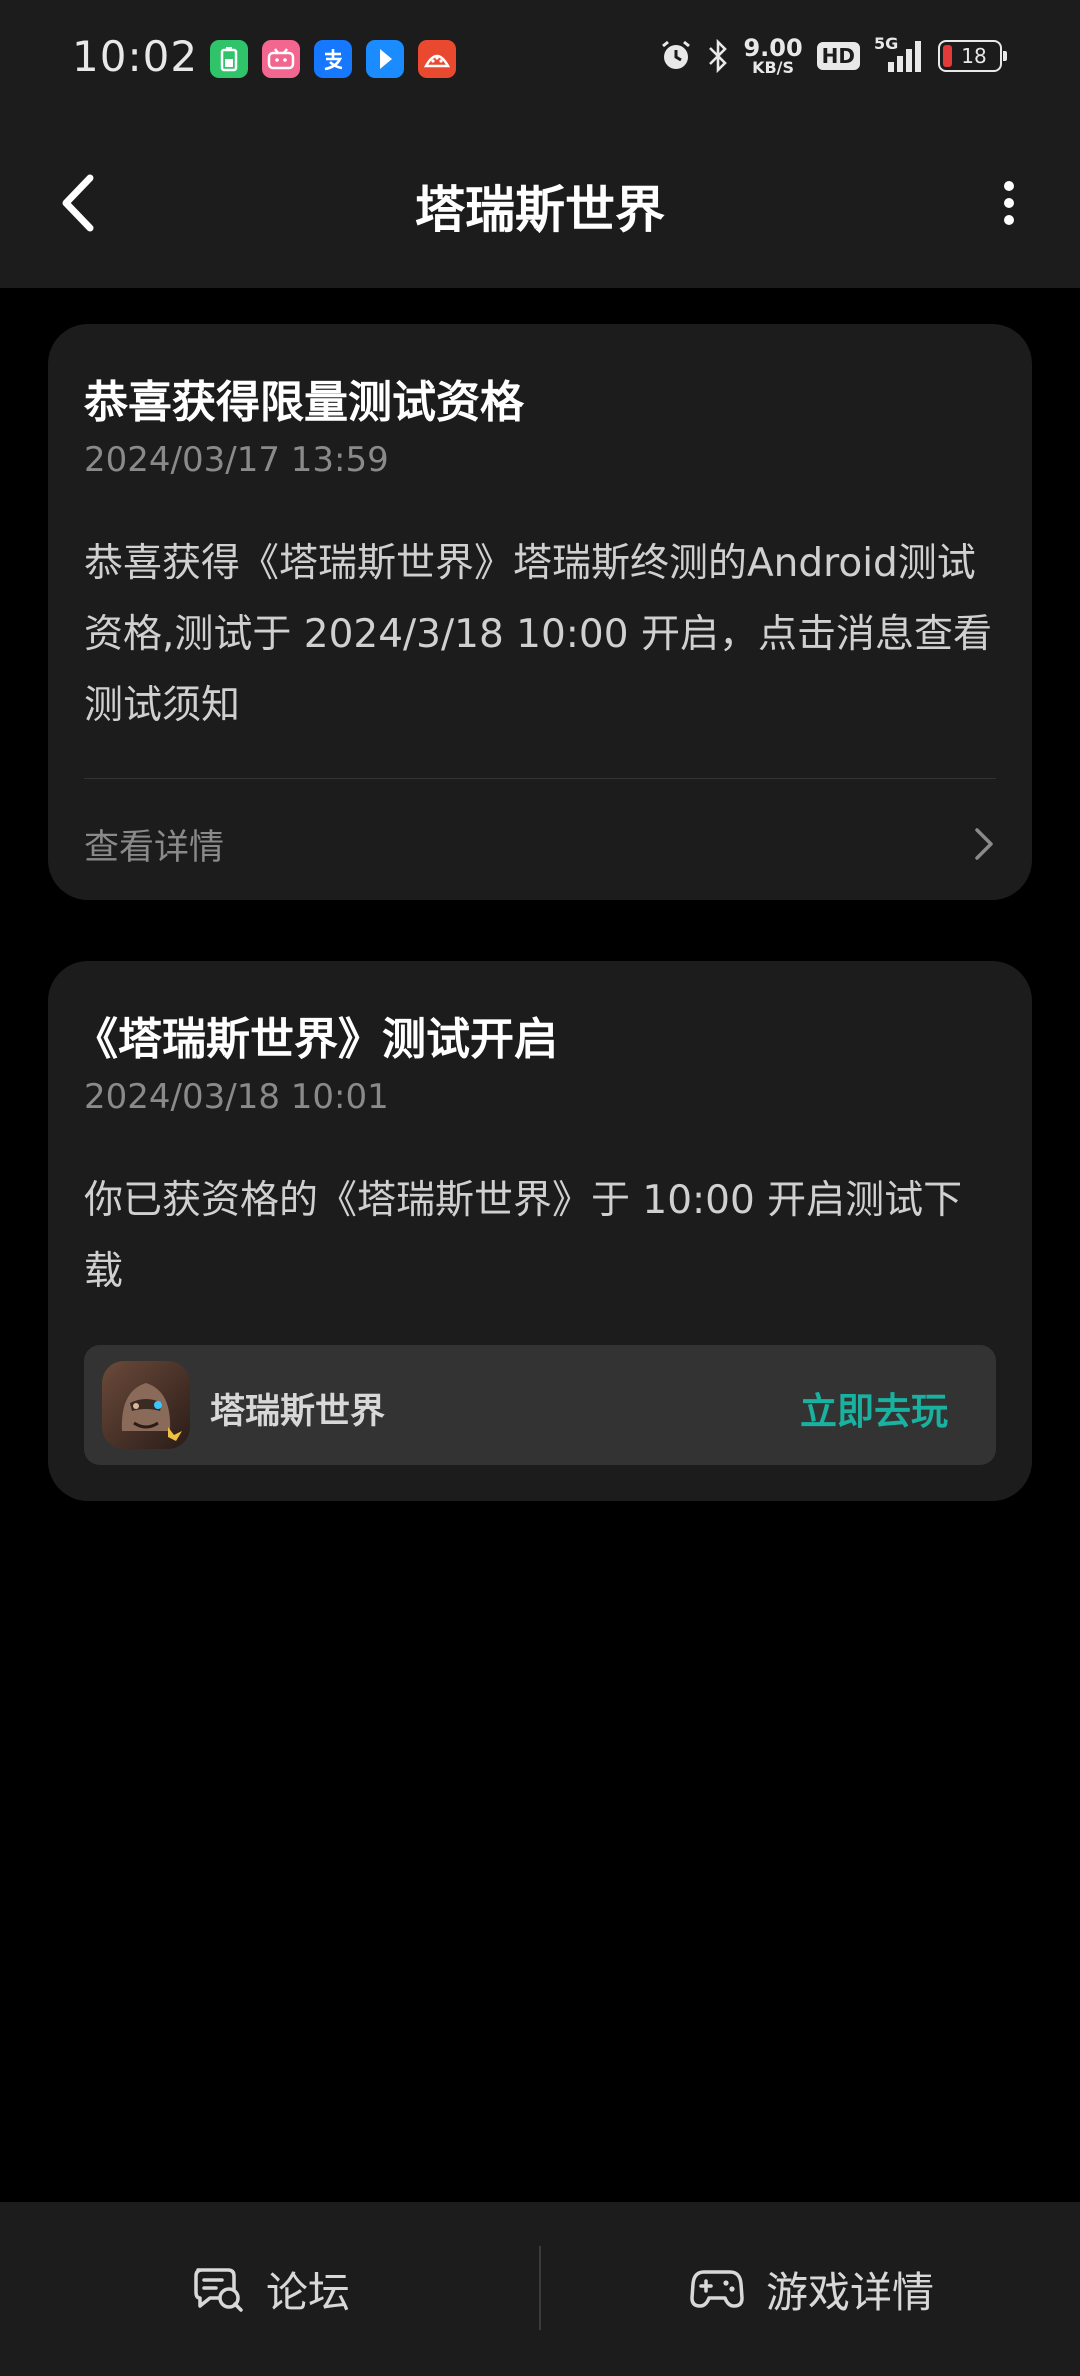 The image size is (1080, 2376). What do you see at coordinates (298, 1412) in the screenshot?
I see `game-name: 塔瑞斯世界` at bounding box center [298, 1412].